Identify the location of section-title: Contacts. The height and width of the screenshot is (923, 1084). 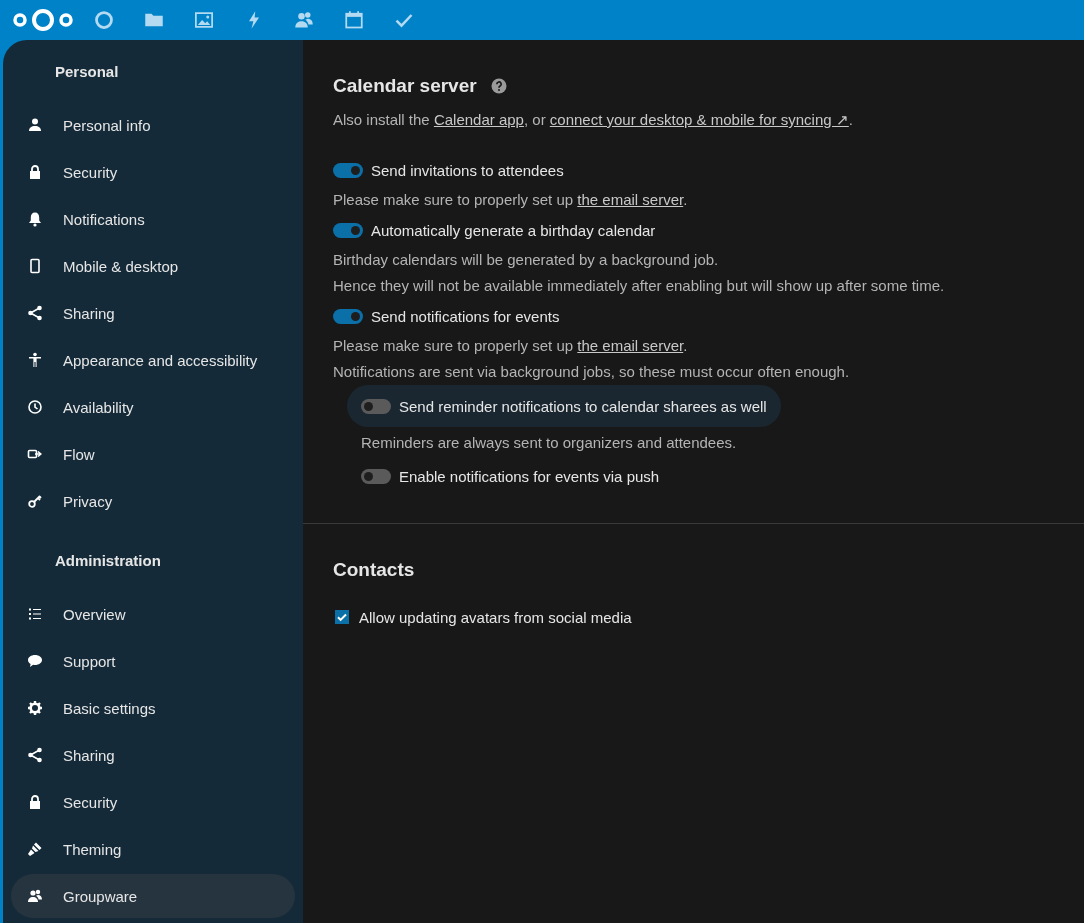
(374, 570).